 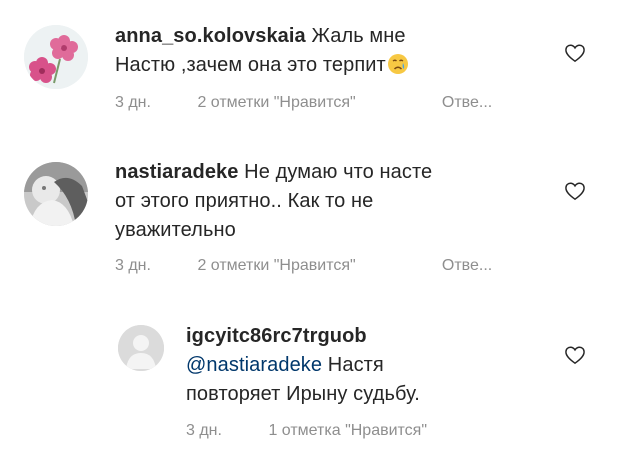 I want to click on comment-text-line: Жаль мне, so click(x=358, y=36).